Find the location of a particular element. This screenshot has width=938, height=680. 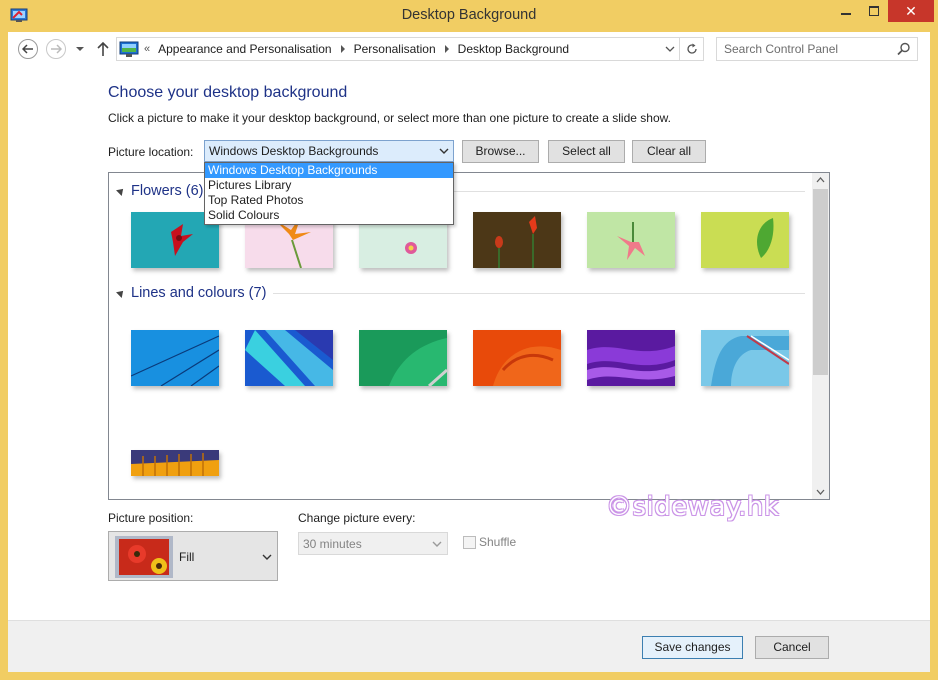

window-title: Desktop Background is located at coordinates (469, 15).